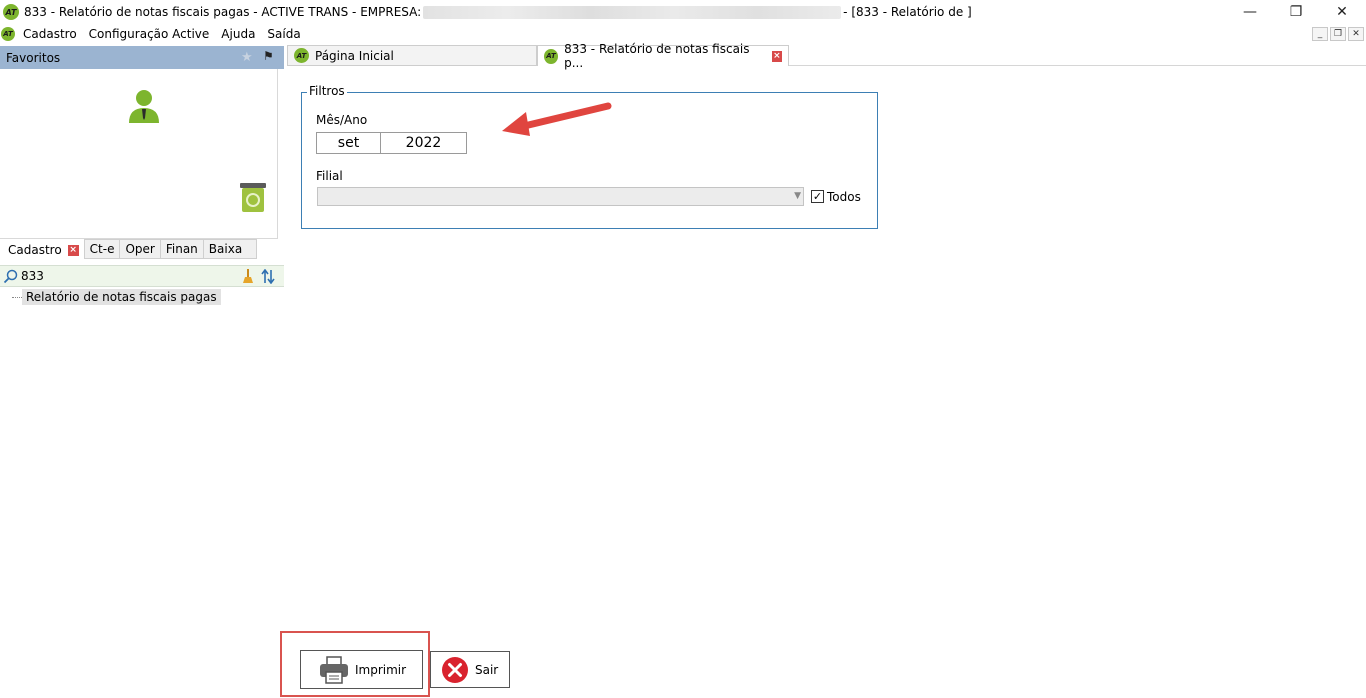  What do you see at coordinates (455, 669) in the screenshot?
I see `close-circle-icon` at bounding box center [455, 669].